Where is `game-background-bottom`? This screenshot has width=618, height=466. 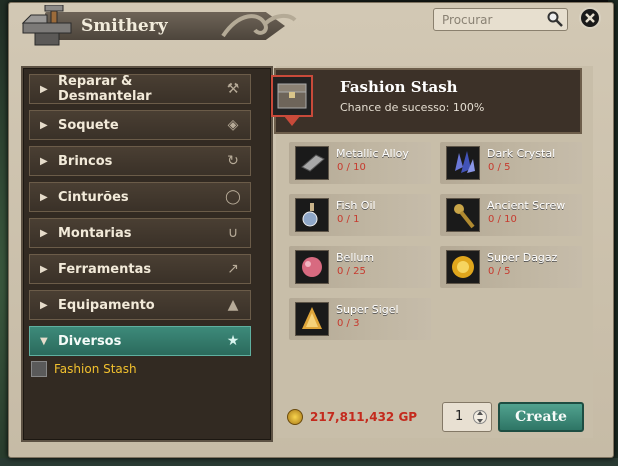 game-background-bottom is located at coordinates (309, 462).